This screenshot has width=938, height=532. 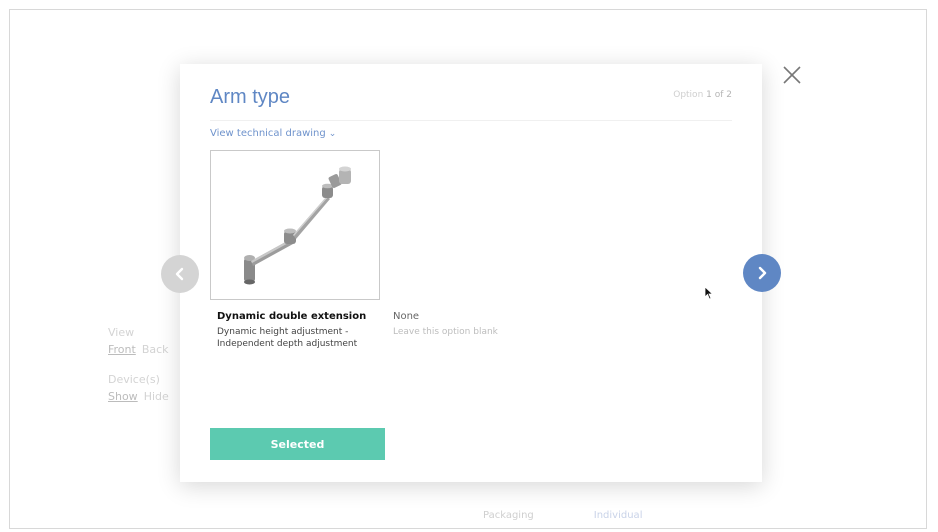 I want to click on close-icon, so click(x=792, y=75).